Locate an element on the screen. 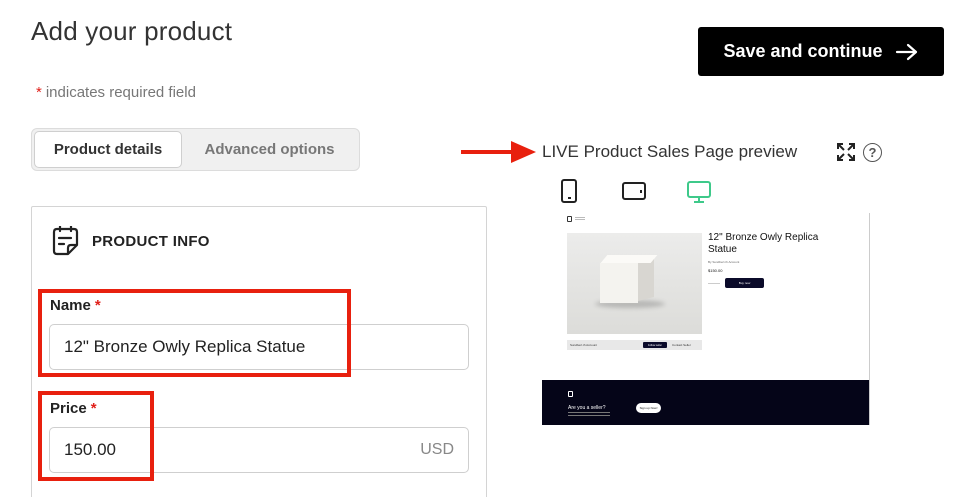  preview-box-front is located at coordinates (619, 283).